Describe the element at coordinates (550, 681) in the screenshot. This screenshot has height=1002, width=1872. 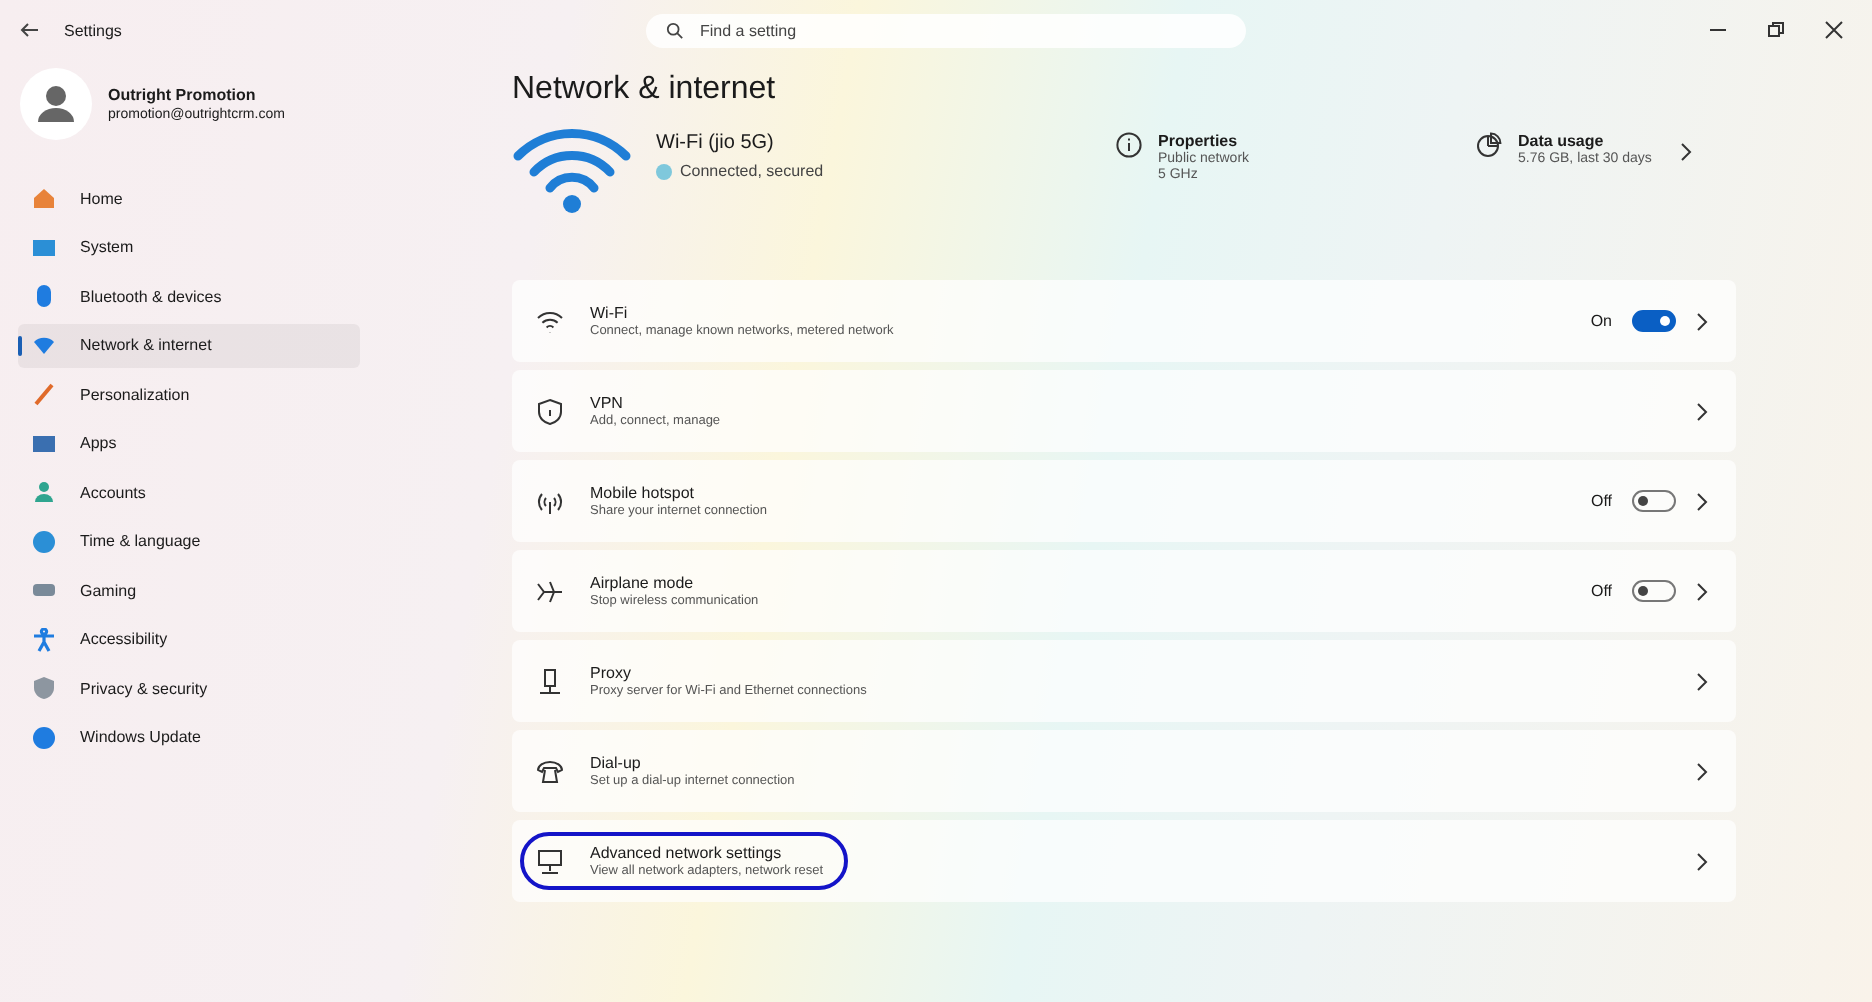
I see `proxy-icon` at that location.